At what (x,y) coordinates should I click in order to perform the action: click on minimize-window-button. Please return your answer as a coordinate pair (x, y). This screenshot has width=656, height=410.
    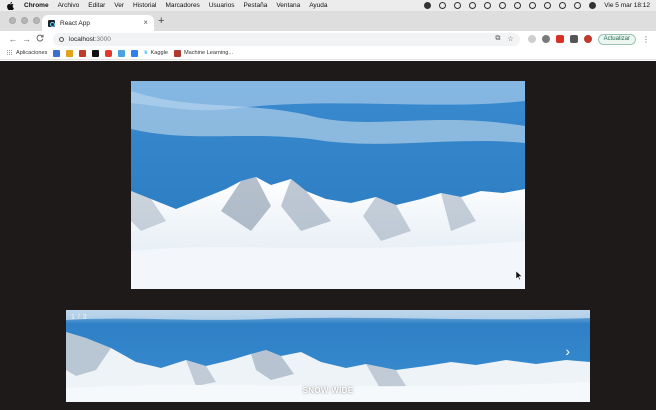
    Looking at the image, I should click on (24, 20).